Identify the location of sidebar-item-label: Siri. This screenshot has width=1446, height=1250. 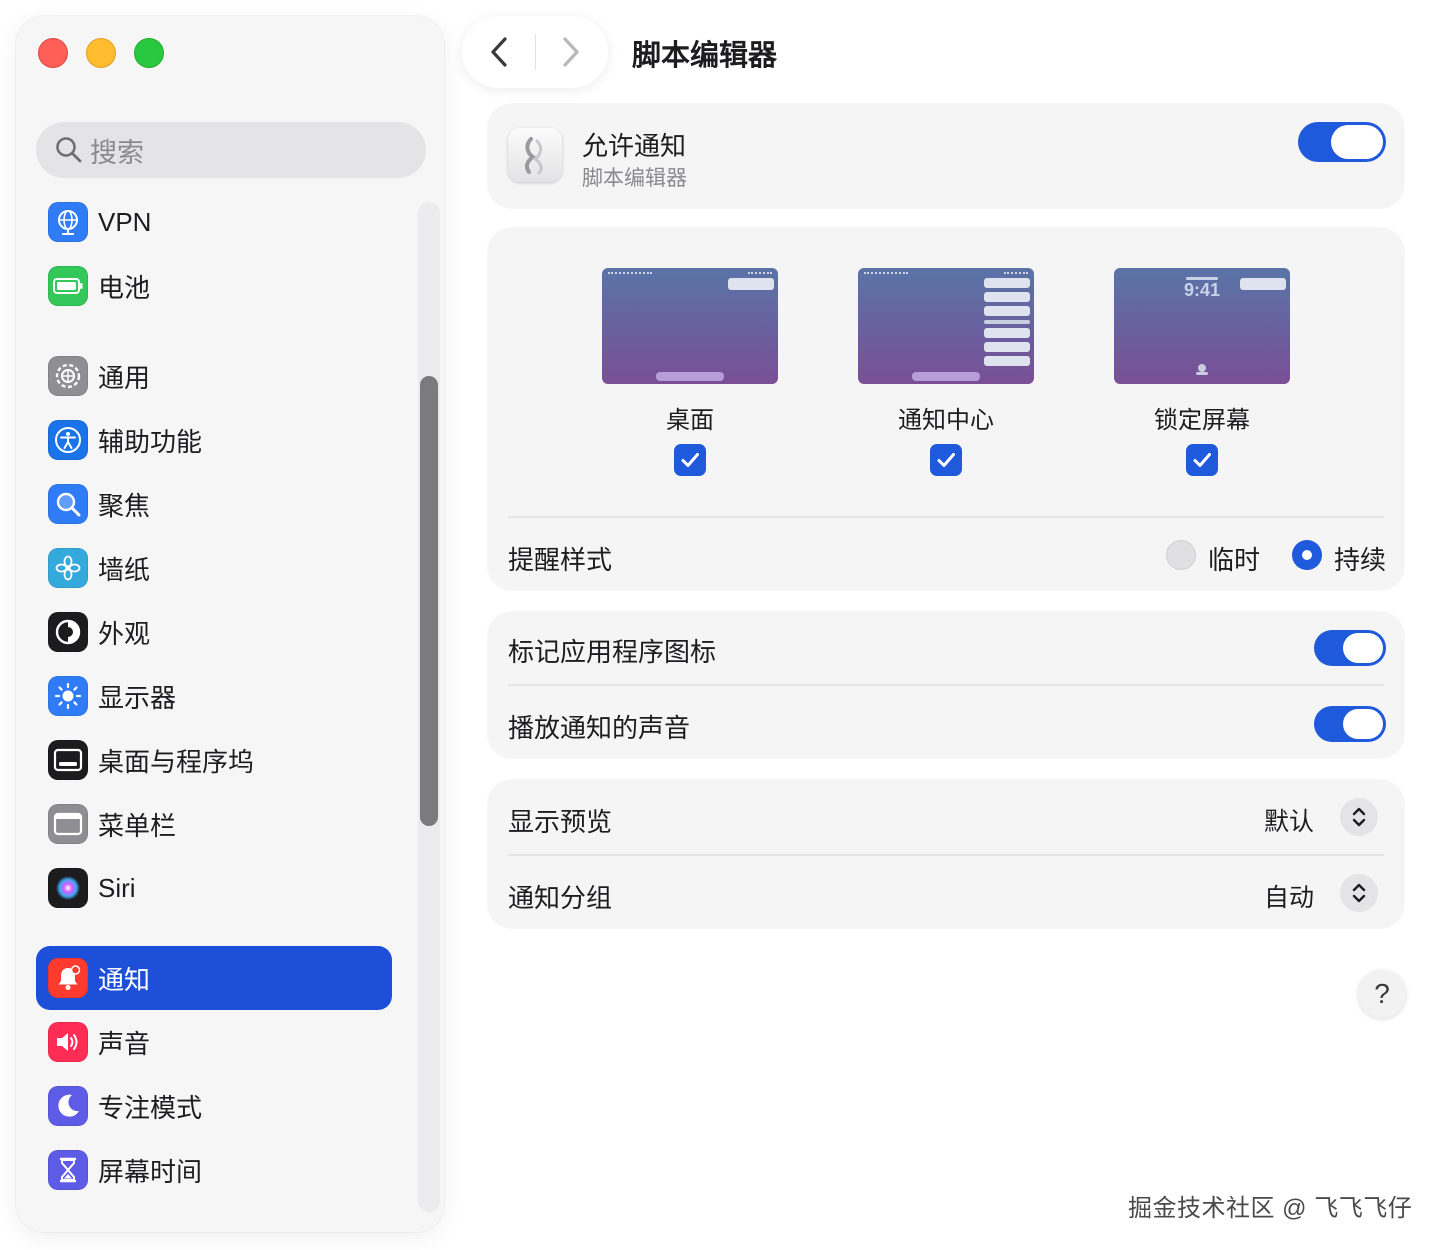
(117, 887).